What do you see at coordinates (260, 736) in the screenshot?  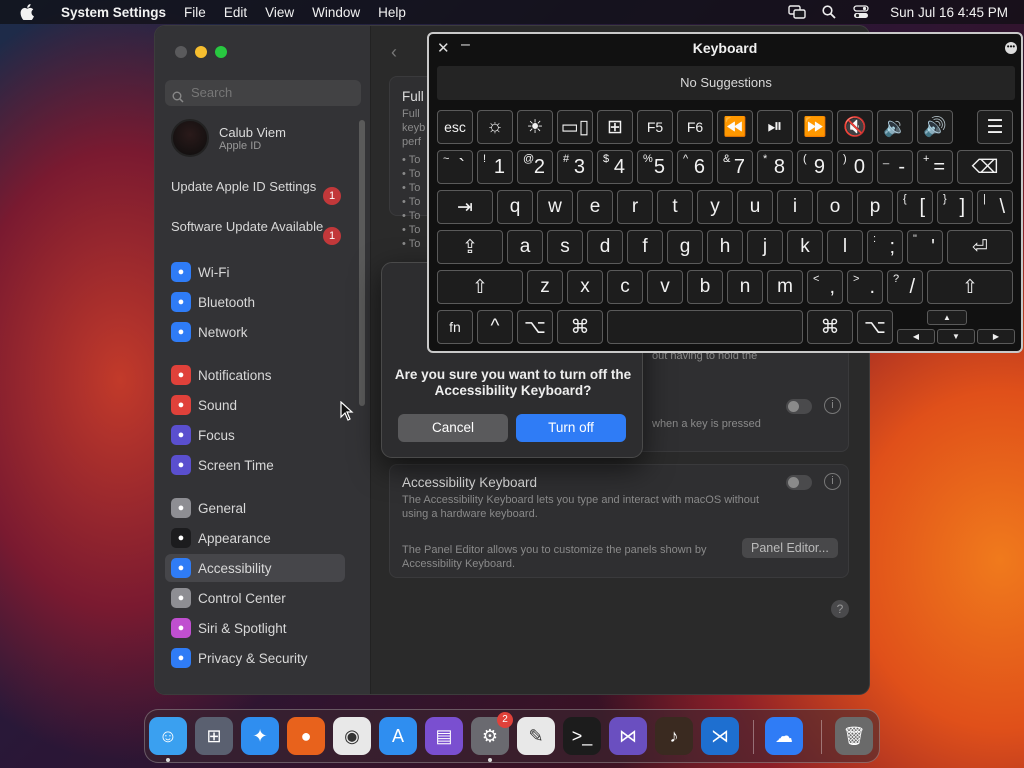 I see `safari-icon: ✦` at bounding box center [260, 736].